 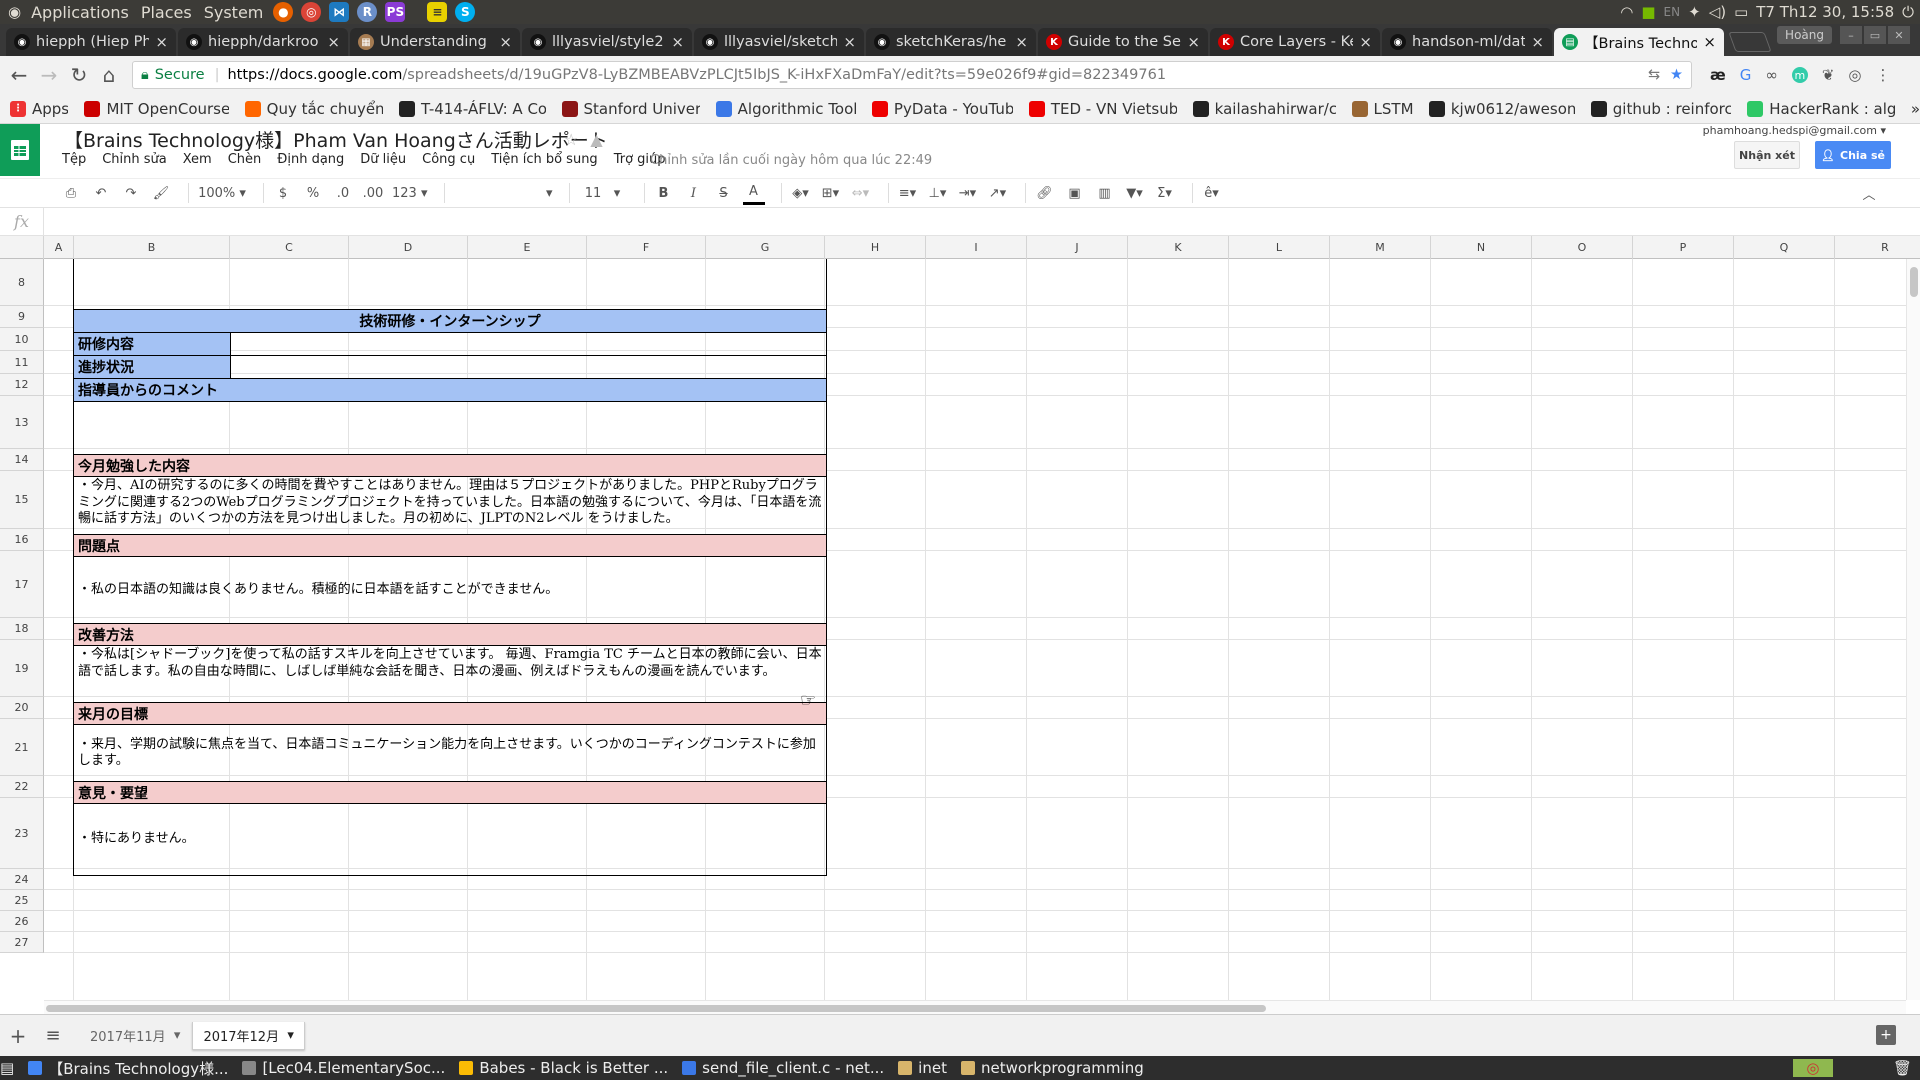 I want to click on bookmark-item: TED - VN Vietsub, so click(x=1102, y=109).